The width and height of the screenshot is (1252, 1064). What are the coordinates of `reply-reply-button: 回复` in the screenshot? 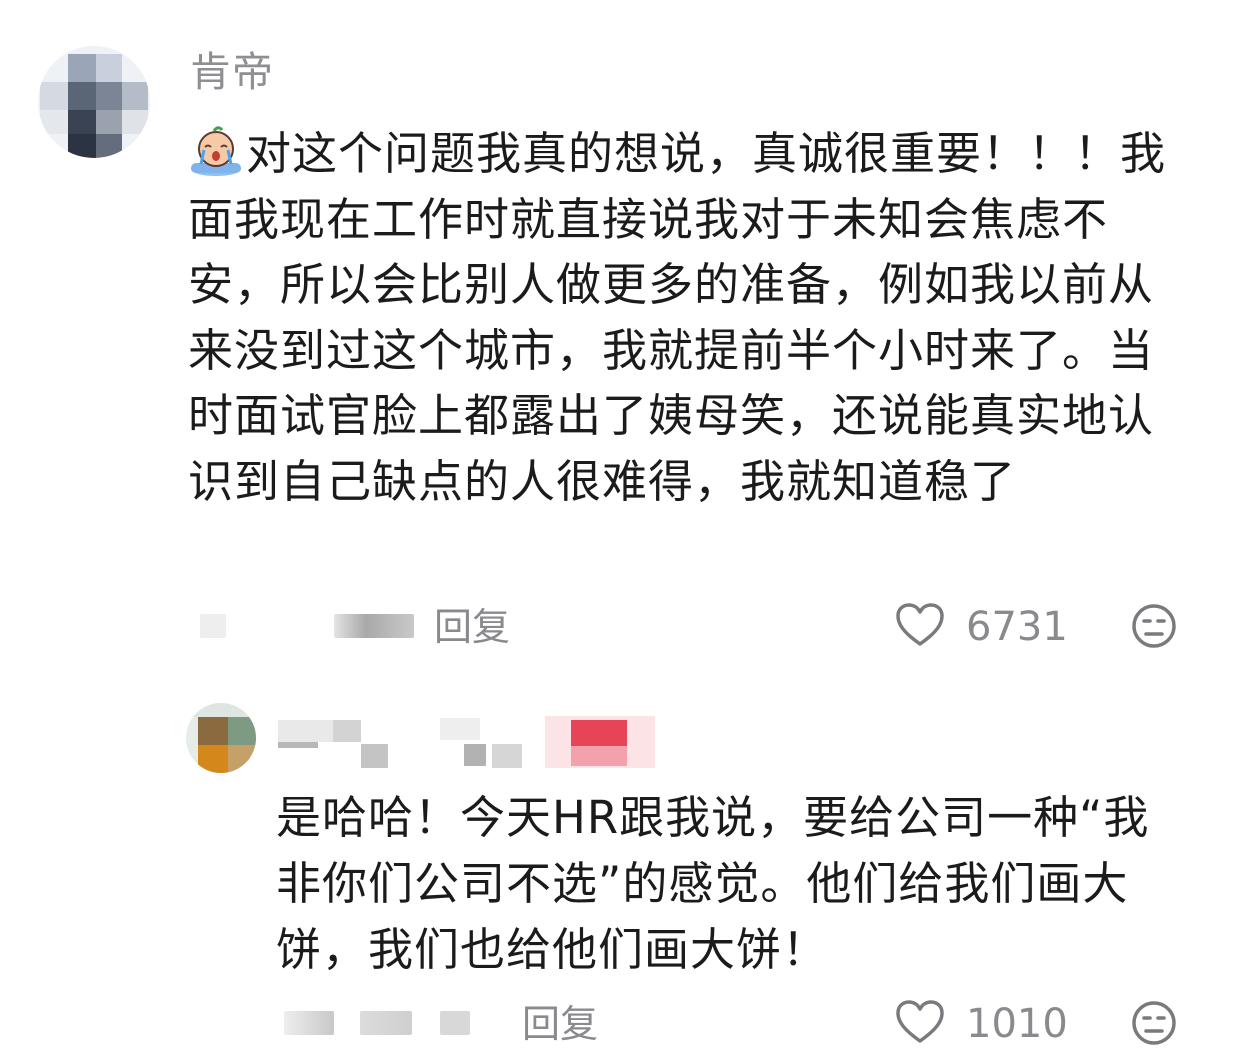 It's located at (560, 1024).